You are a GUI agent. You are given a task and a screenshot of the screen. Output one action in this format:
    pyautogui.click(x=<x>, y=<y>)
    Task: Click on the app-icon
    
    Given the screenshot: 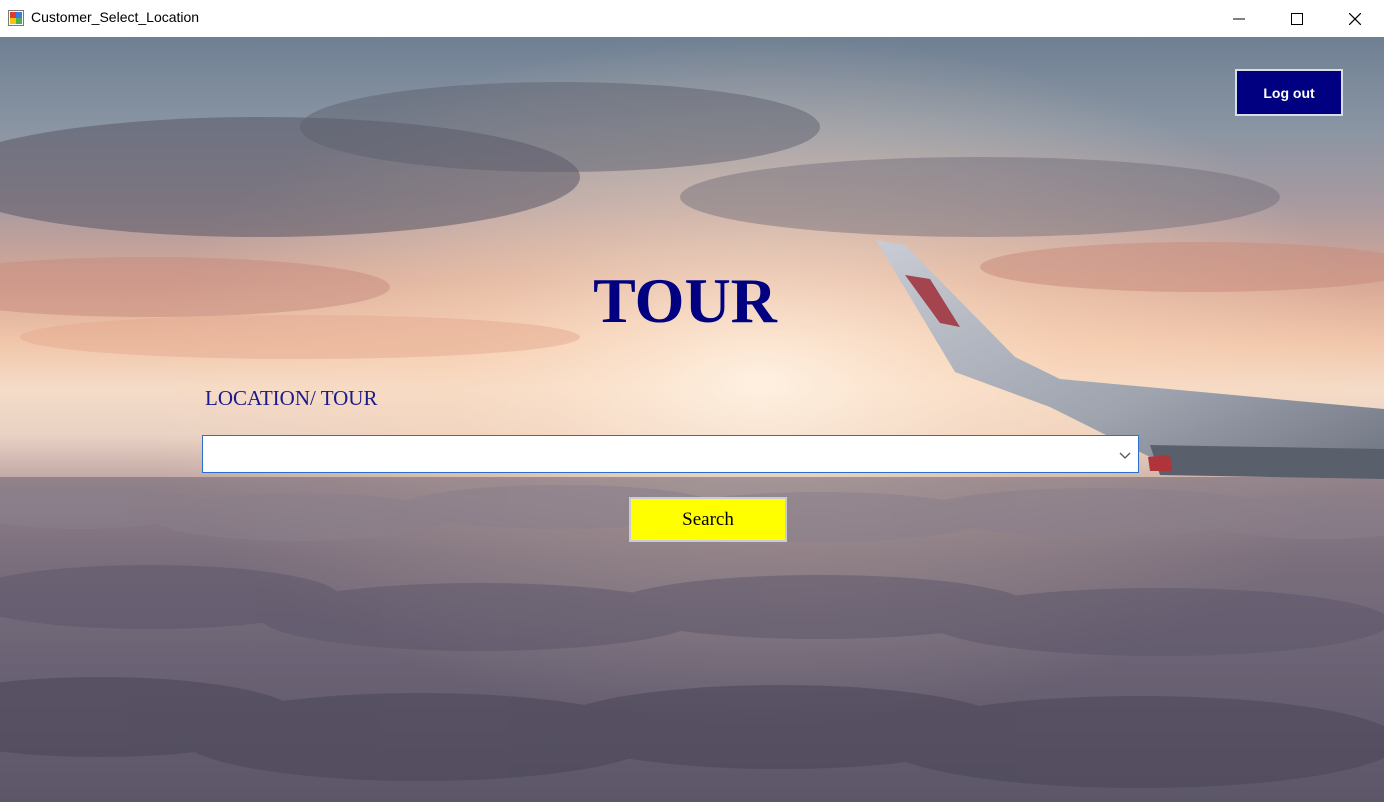 What is the action you would take?
    pyautogui.click(x=16, y=18)
    